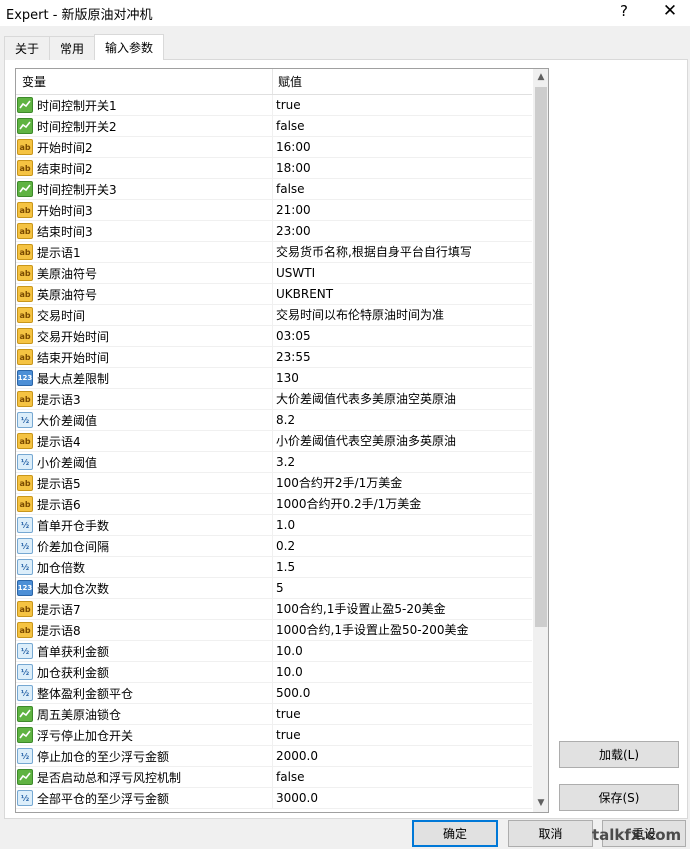  I want to click on table-row: ab 结束时间3 23:00, so click(274, 231).